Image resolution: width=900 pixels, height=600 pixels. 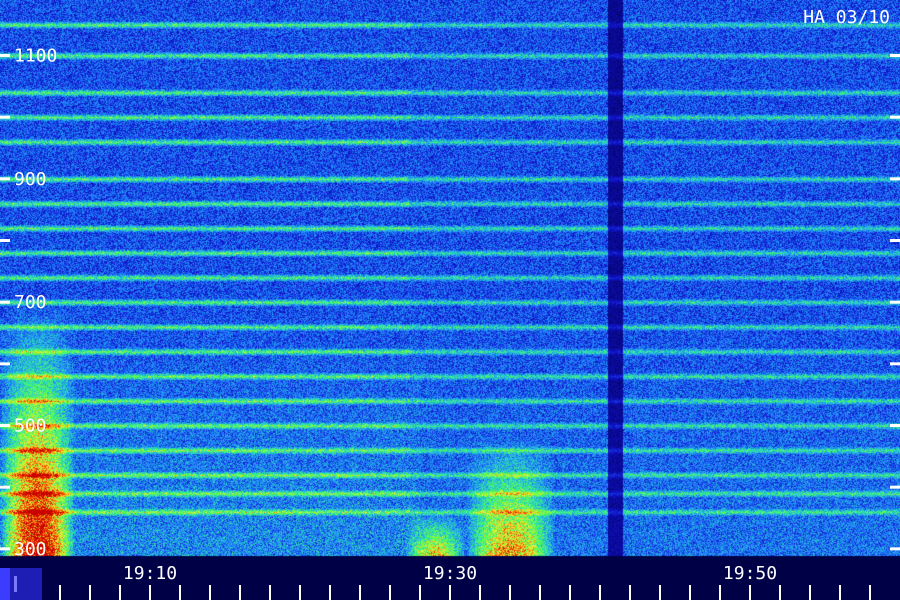 What do you see at coordinates (35, 56) in the screenshot?
I see `y-tick-label-1100: 1100` at bounding box center [35, 56].